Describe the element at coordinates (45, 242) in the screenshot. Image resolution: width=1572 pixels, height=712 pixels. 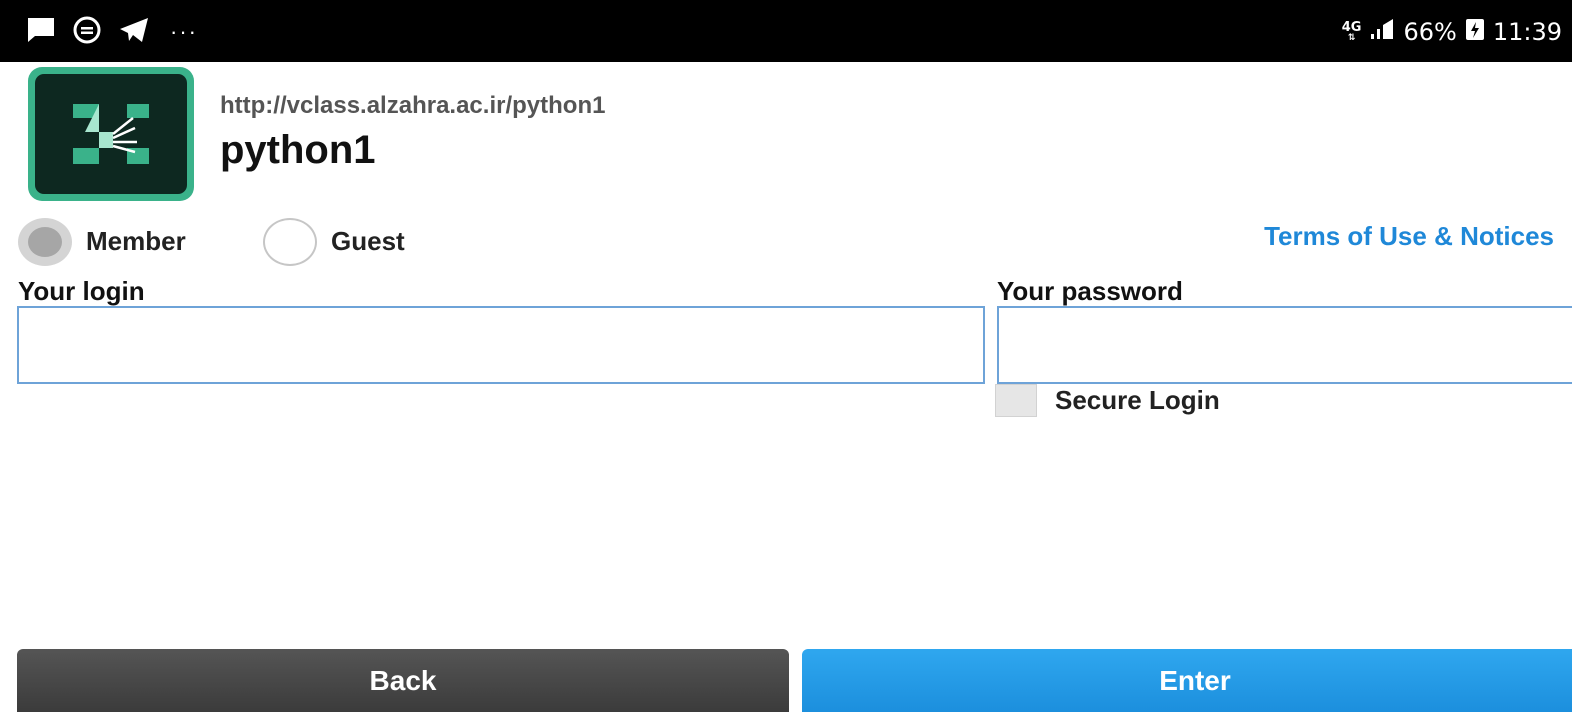
I see `member-radio` at that location.